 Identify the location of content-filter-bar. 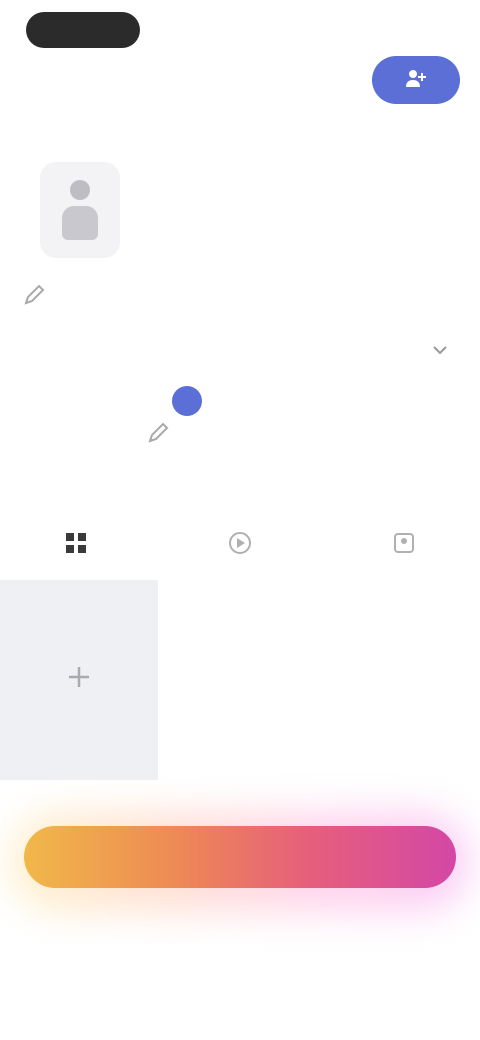
(240, 545).